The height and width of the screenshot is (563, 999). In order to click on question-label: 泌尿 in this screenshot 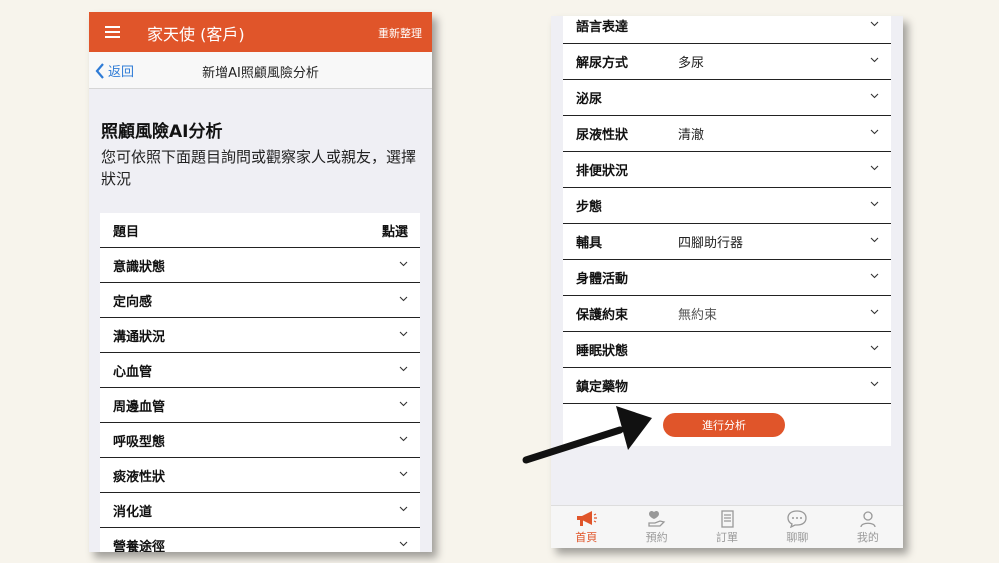, I will do `click(589, 99)`.